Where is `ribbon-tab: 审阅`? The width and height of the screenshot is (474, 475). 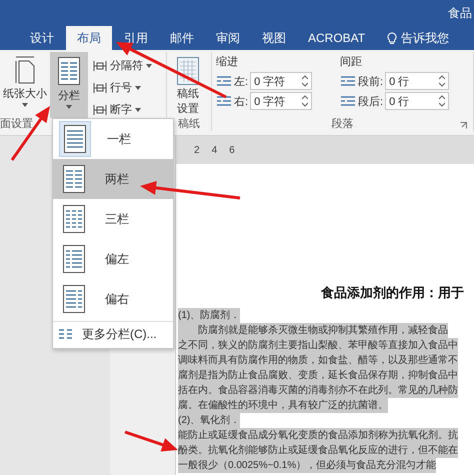
ribbon-tab: 审阅 is located at coordinates (228, 38).